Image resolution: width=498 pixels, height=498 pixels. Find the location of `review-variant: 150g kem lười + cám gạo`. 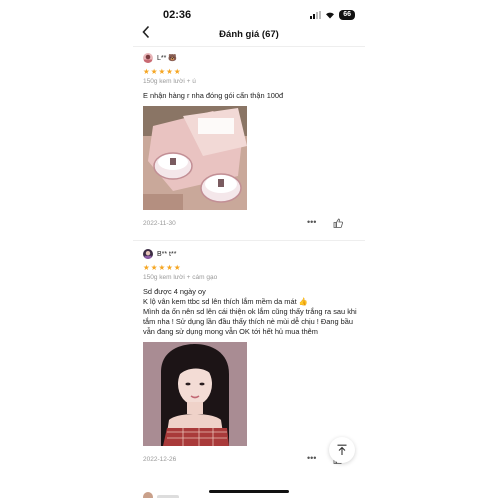

review-variant: 150g kem lười + cám gạo is located at coordinates (180, 277).